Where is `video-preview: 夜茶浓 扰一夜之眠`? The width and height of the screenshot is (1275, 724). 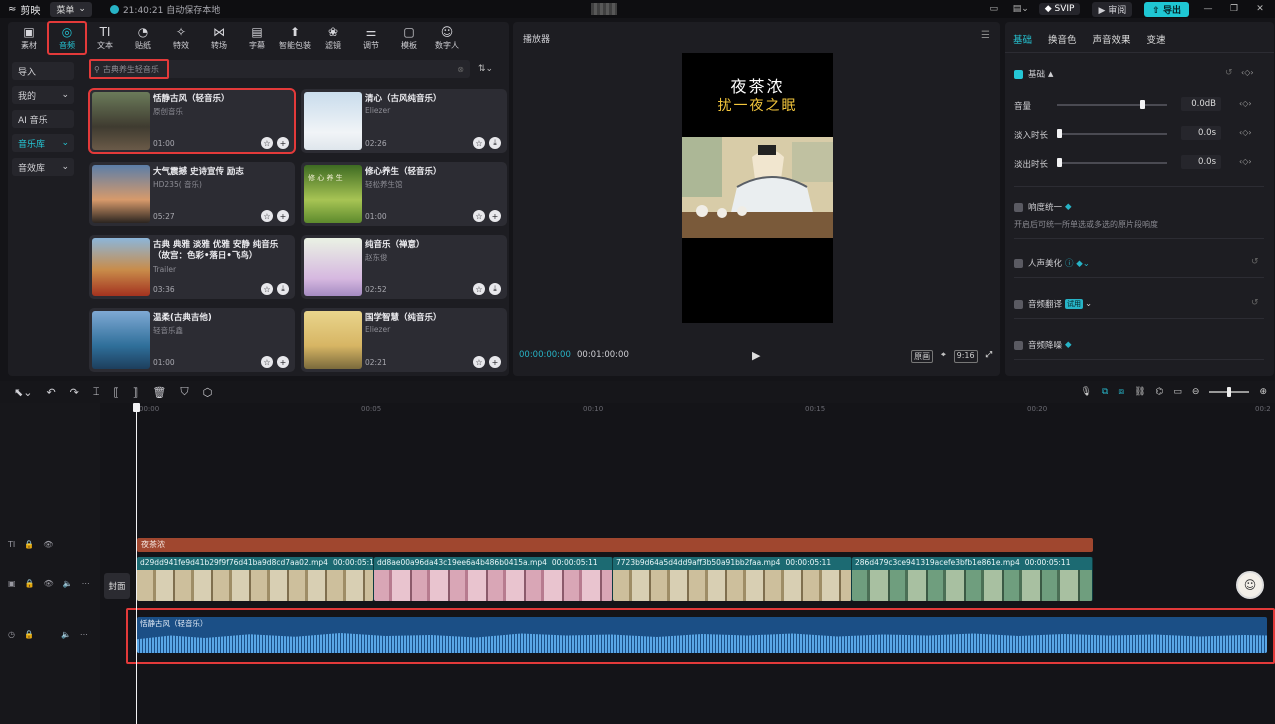 video-preview: 夜茶浓 扰一夜之眠 is located at coordinates (757, 188).